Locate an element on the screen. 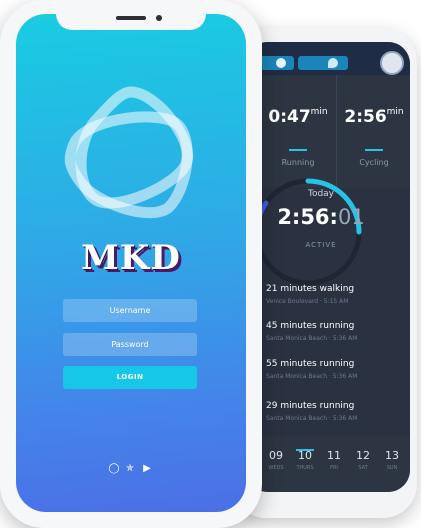  dashboard-topbar is located at coordinates (328, 58).